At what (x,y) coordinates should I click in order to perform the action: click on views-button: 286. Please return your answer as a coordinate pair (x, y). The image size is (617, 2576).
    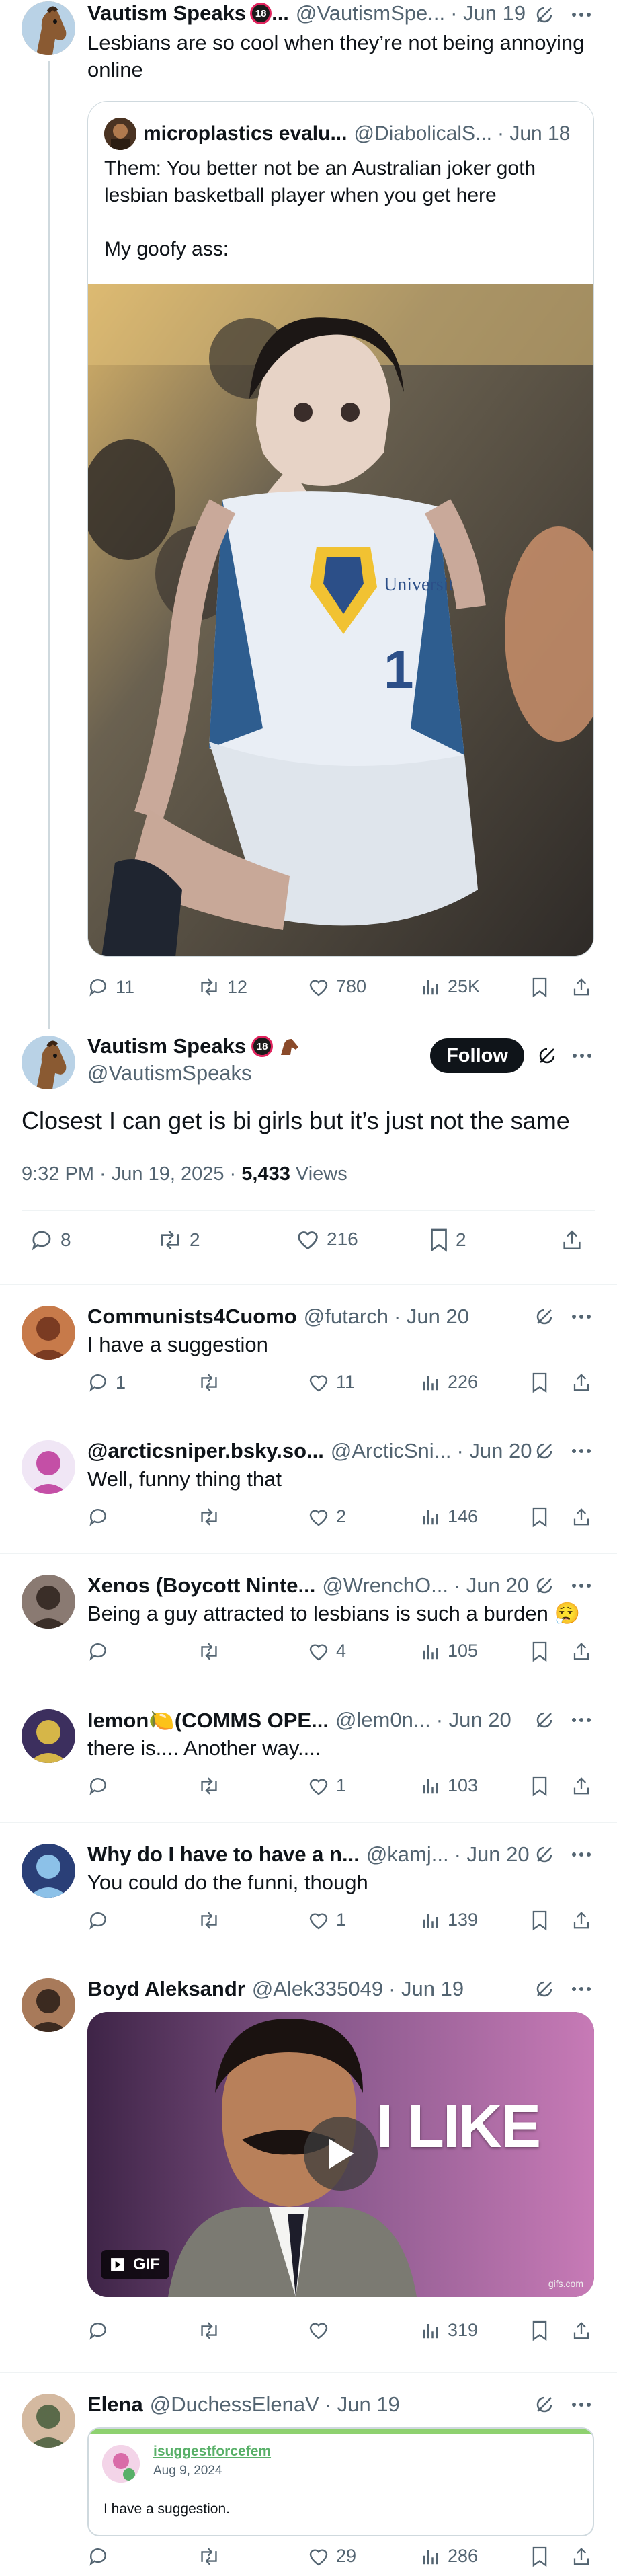
    Looking at the image, I should click on (449, 2556).